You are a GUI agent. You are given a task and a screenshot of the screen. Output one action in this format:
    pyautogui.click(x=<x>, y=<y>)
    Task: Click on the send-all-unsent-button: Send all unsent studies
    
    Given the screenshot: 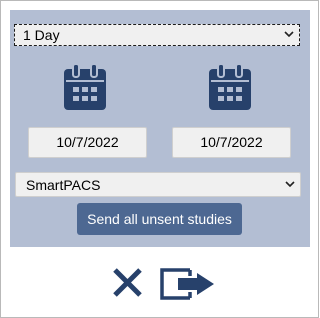 What is the action you would take?
    pyautogui.click(x=159, y=219)
    